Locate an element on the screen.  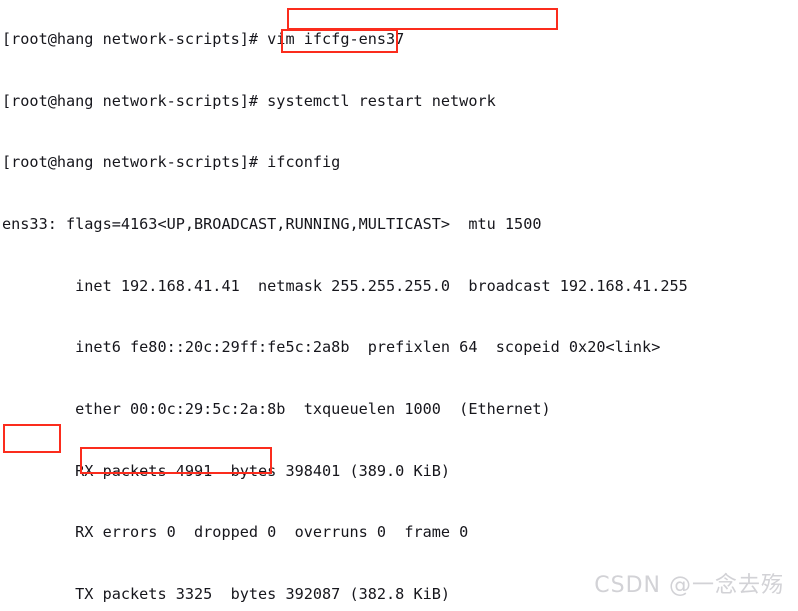
terminal-line: RX errors 0 dropped 0 overruns 0 frame 0 is located at coordinates (235, 532).